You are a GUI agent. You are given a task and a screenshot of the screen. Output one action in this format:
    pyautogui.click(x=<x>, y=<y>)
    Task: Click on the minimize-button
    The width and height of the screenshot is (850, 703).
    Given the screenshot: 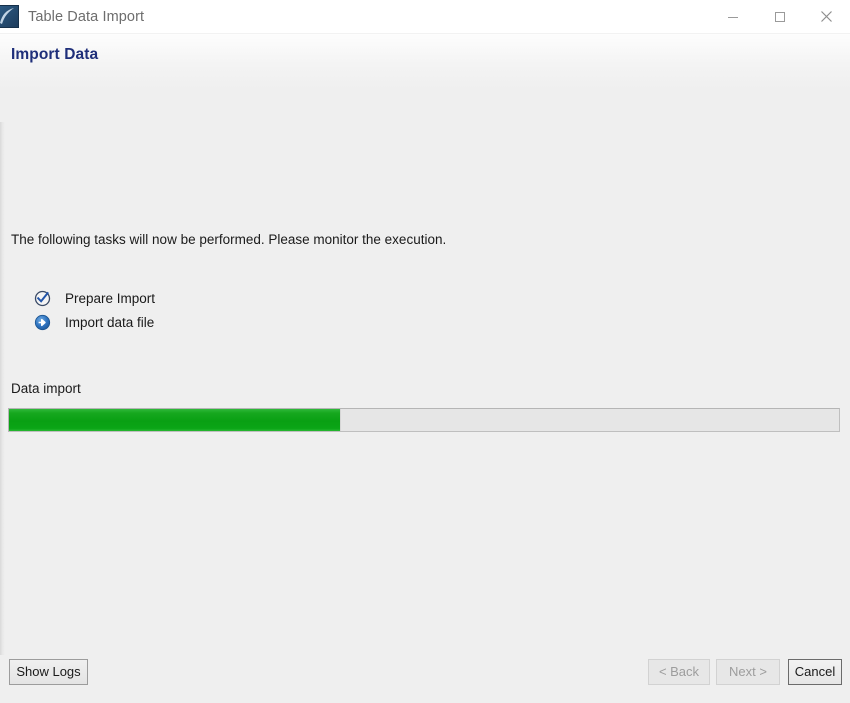 What is the action you would take?
    pyautogui.click(x=732, y=16)
    